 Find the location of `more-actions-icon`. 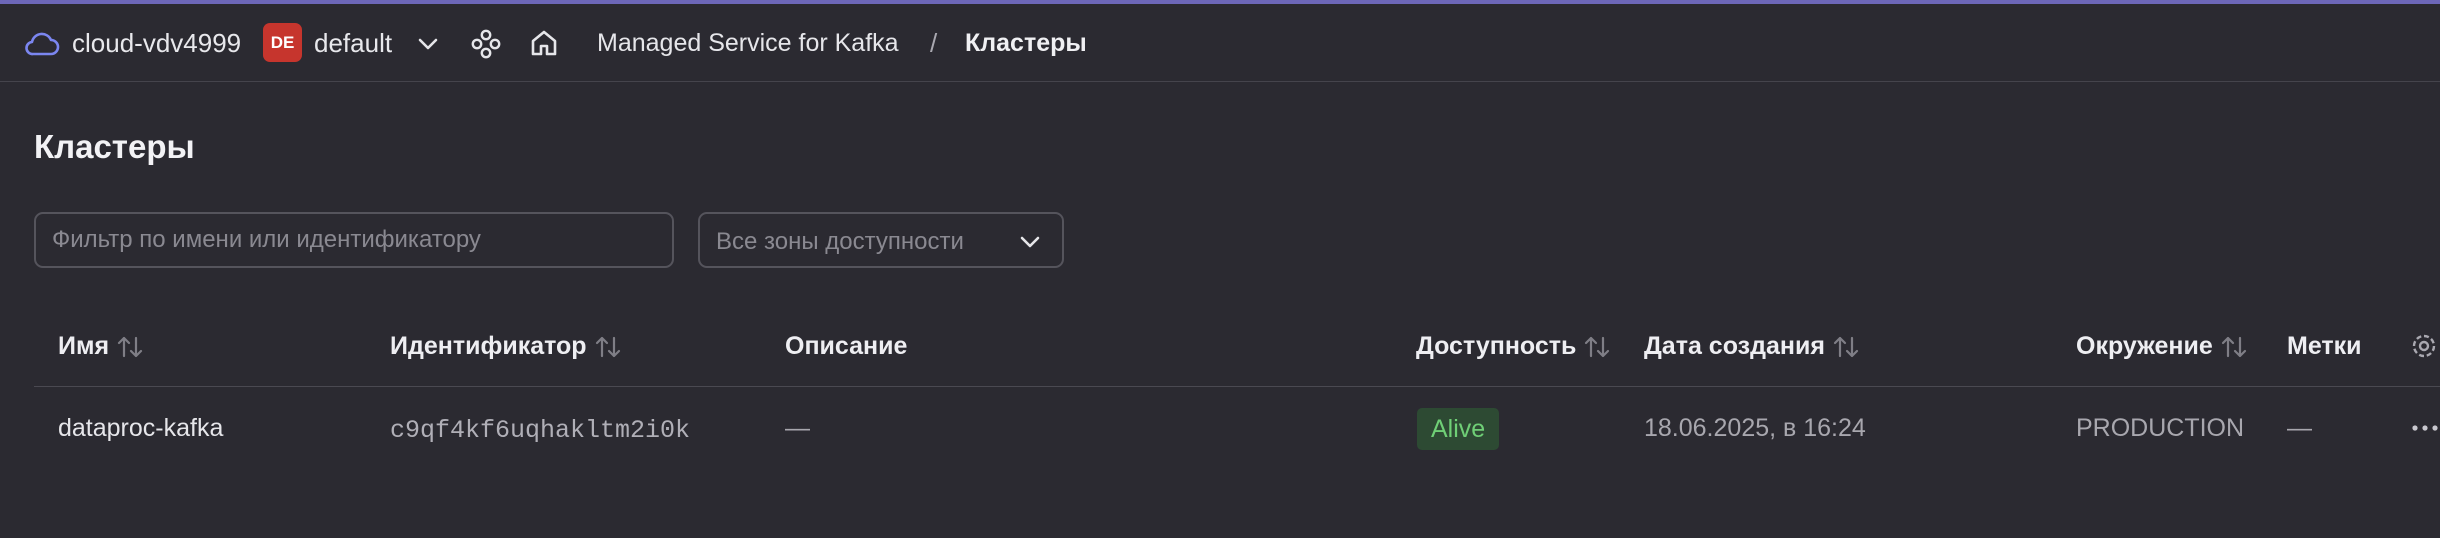

more-actions-icon is located at coordinates (2425, 428).